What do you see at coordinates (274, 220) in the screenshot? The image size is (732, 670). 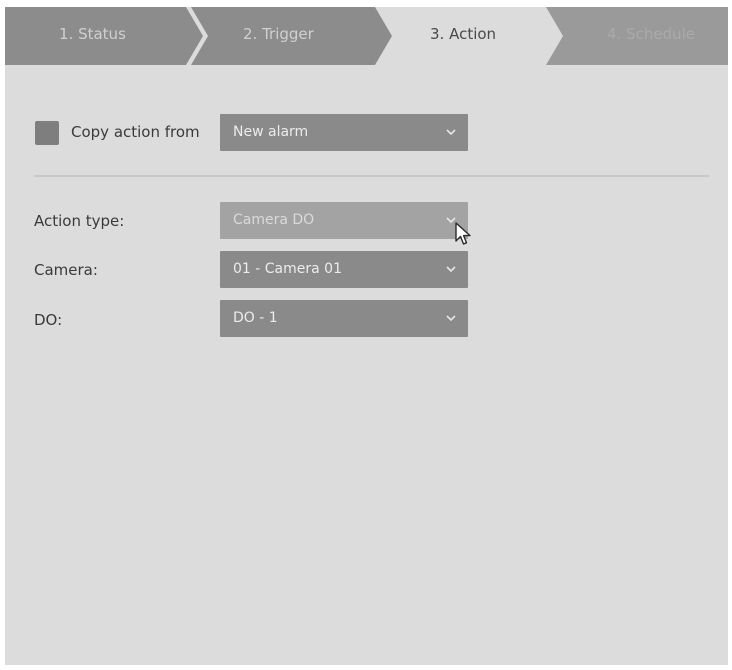 I see `action-type-value: Camera DO` at bounding box center [274, 220].